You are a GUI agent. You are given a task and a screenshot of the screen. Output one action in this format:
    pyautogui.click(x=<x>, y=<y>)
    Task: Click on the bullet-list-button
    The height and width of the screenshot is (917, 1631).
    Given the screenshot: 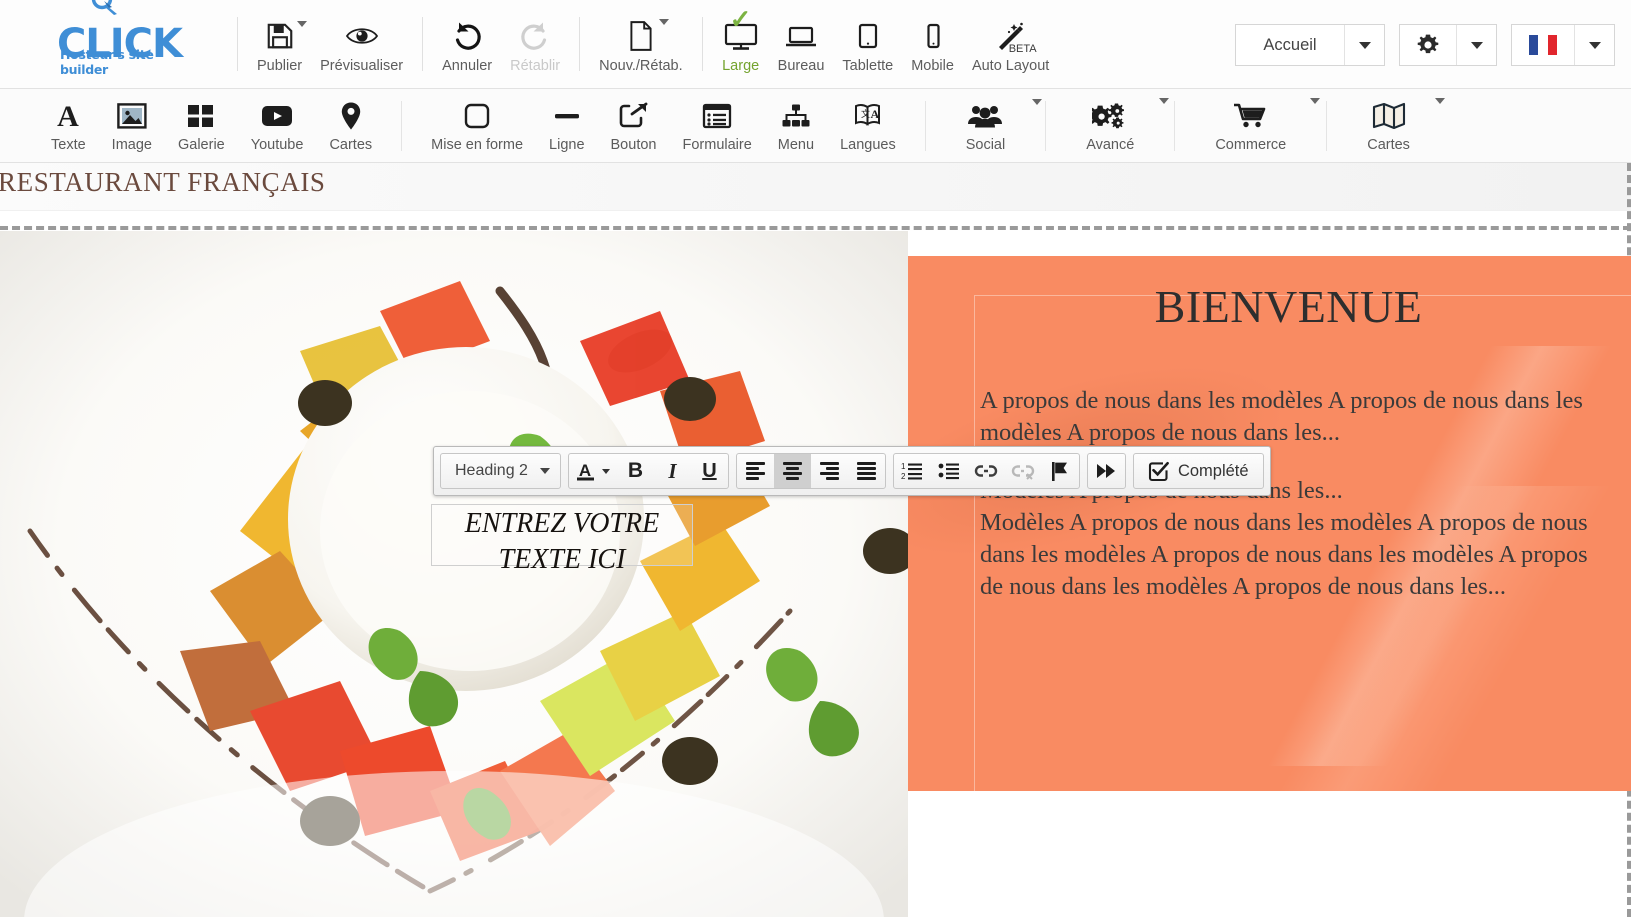 What is the action you would take?
    pyautogui.click(x=949, y=471)
    